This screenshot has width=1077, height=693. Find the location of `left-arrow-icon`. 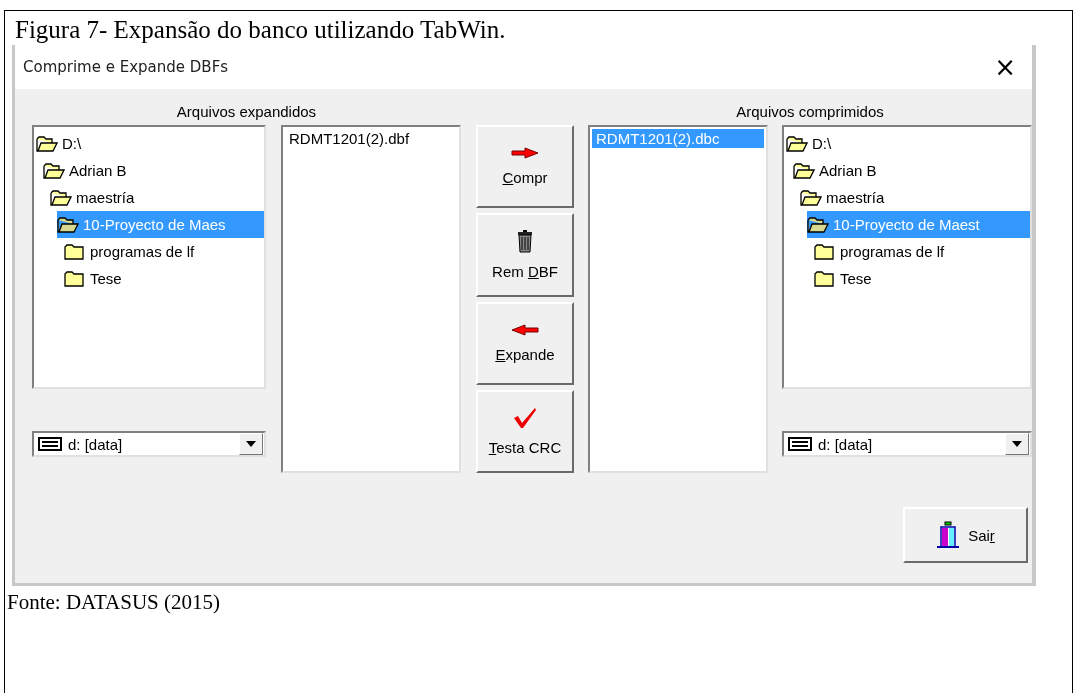

left-arrow-icon is located at coordinates (525, 329).